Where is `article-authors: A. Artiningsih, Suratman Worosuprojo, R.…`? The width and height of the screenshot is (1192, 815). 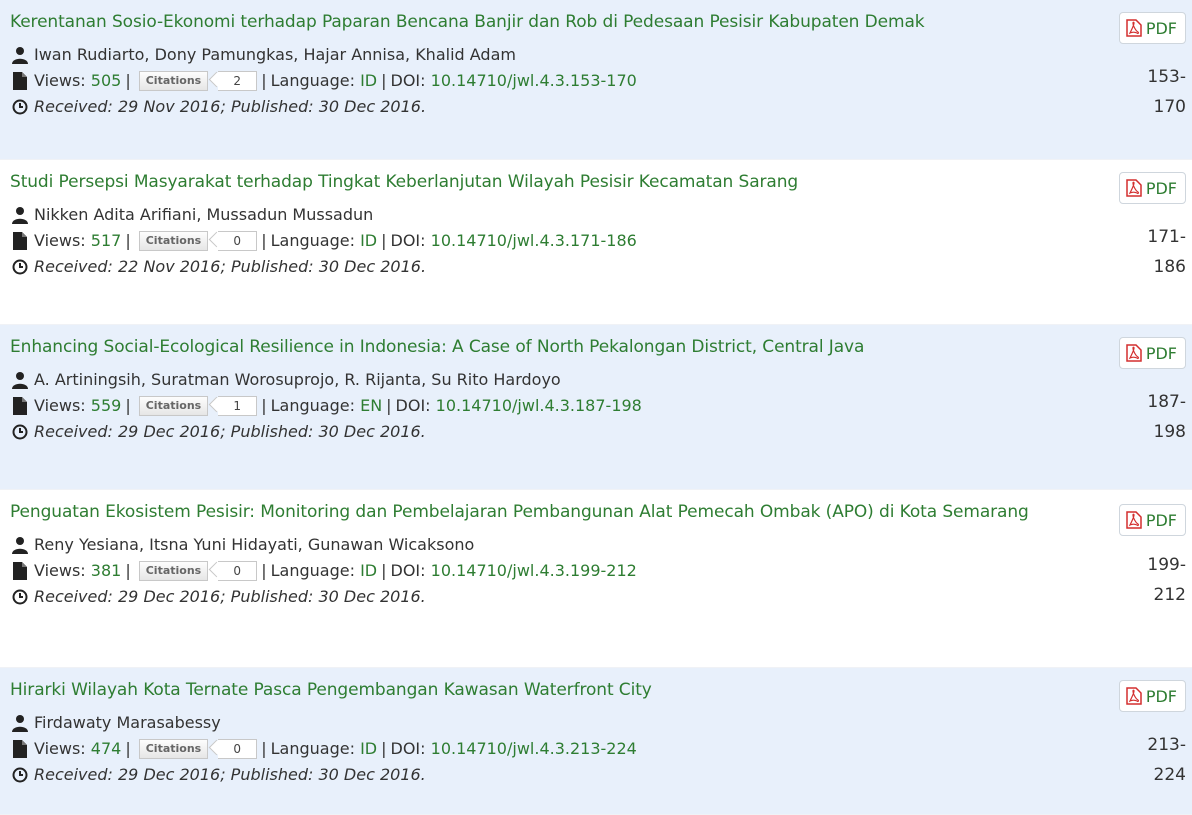
article-authors: A. Artiningsih, Suratman Worosuprojo, R.… is located at coordinates (297, 379).